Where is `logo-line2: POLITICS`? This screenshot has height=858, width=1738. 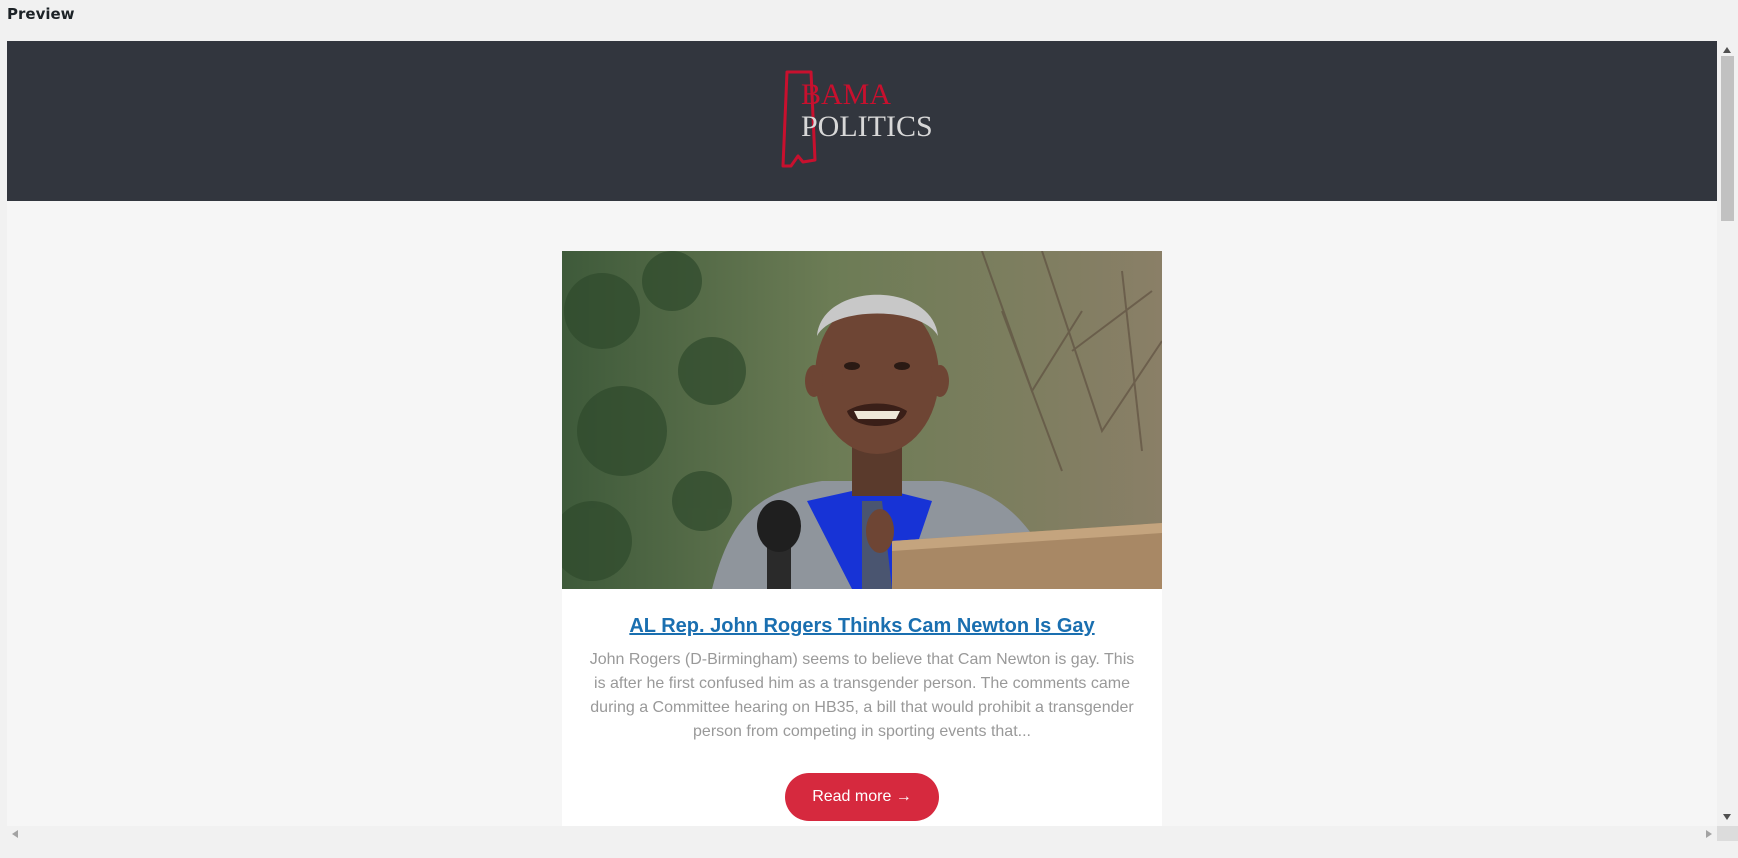
logo-line2: POLITICS is located at coordinates (867, 126).